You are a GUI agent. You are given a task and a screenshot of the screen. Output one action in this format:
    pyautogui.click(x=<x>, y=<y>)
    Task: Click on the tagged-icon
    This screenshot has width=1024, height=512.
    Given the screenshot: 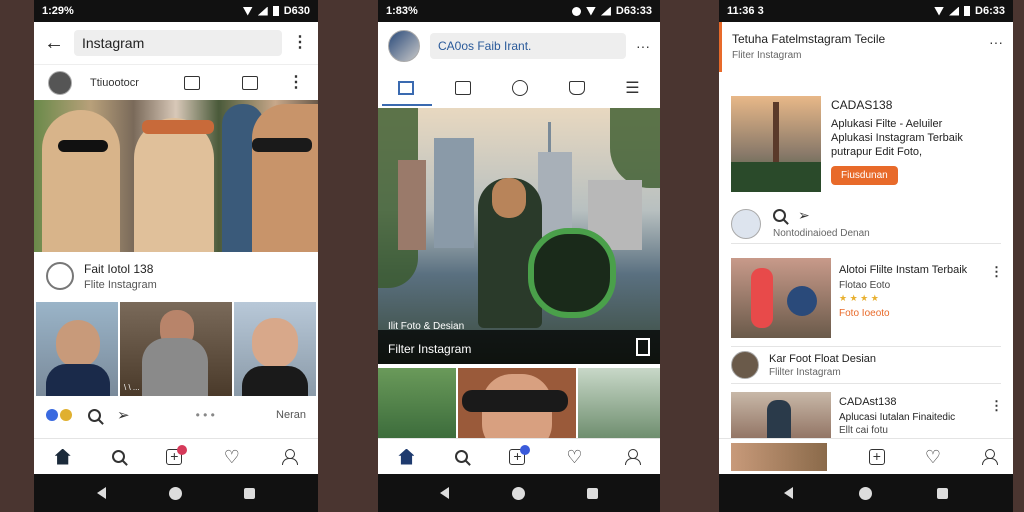 What is the action you would take?
    pyautogui.click(x=192, y=82)
    